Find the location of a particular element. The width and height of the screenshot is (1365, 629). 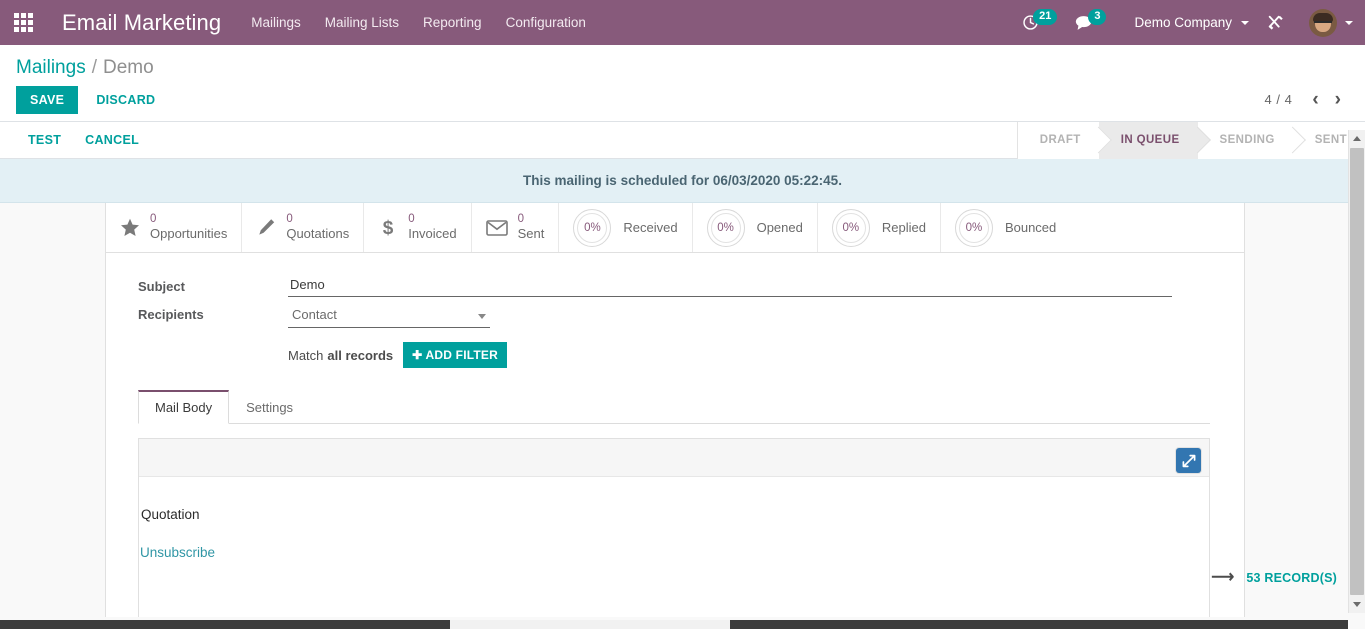

star-icon is located at coordinates (130, 227).